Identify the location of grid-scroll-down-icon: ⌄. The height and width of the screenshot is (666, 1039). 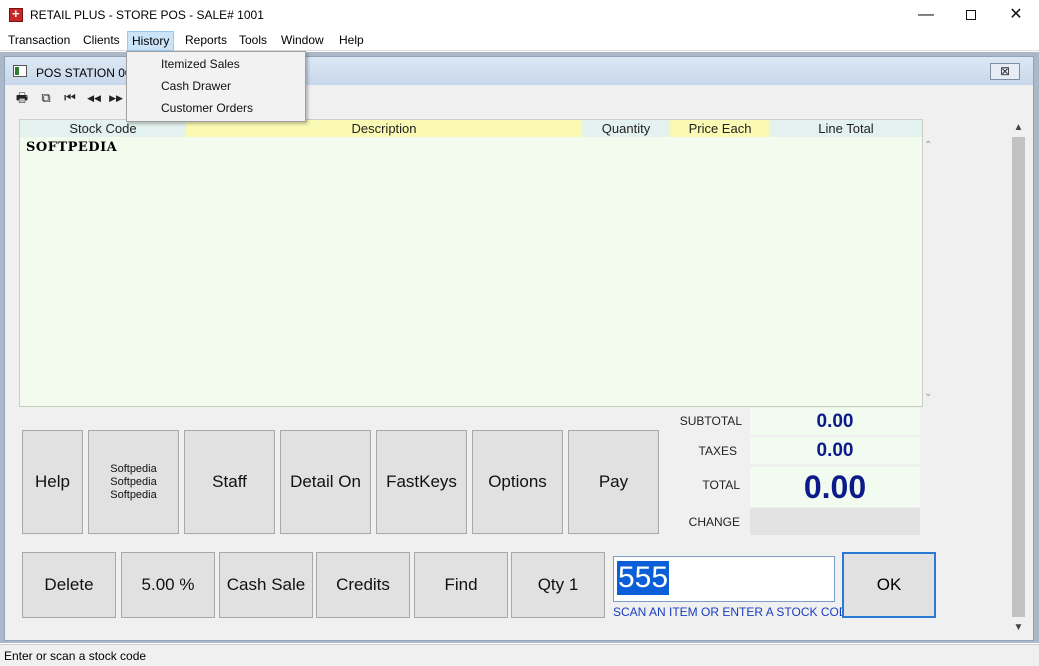
(928, 393).